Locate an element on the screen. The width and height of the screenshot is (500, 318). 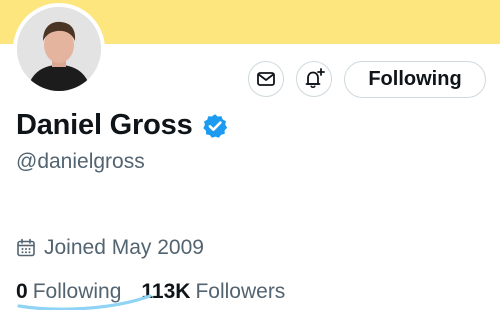
notifications-button is located at coordinates (314, 79).